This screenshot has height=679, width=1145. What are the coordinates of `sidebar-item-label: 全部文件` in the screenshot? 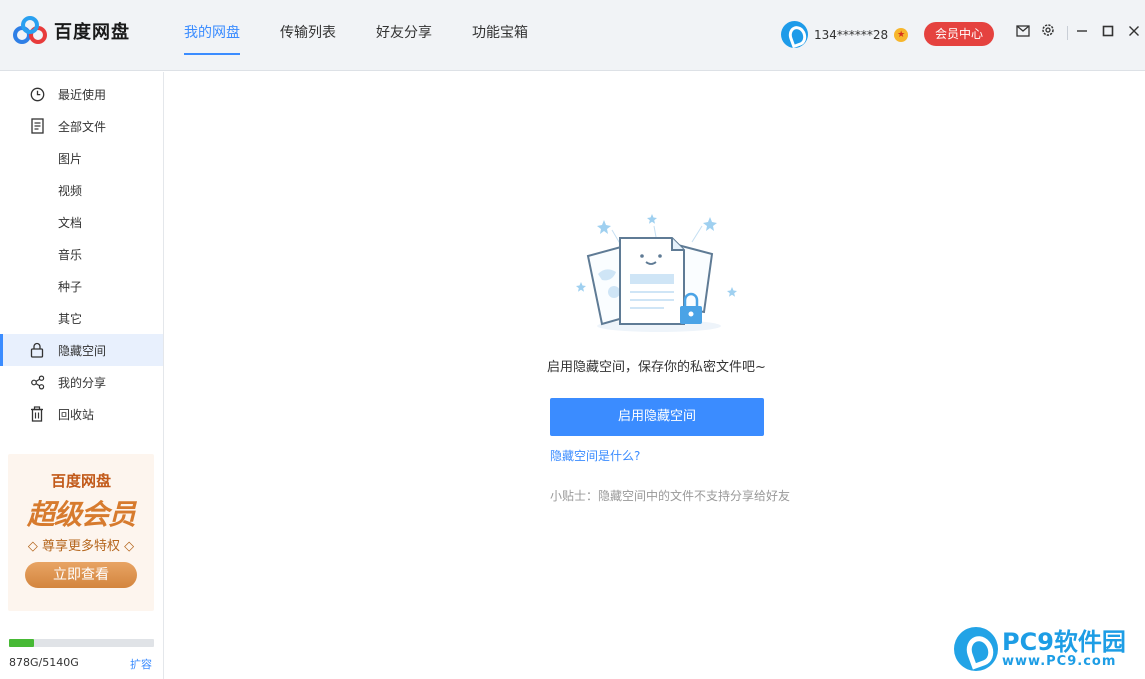 It's located at (82, 126).